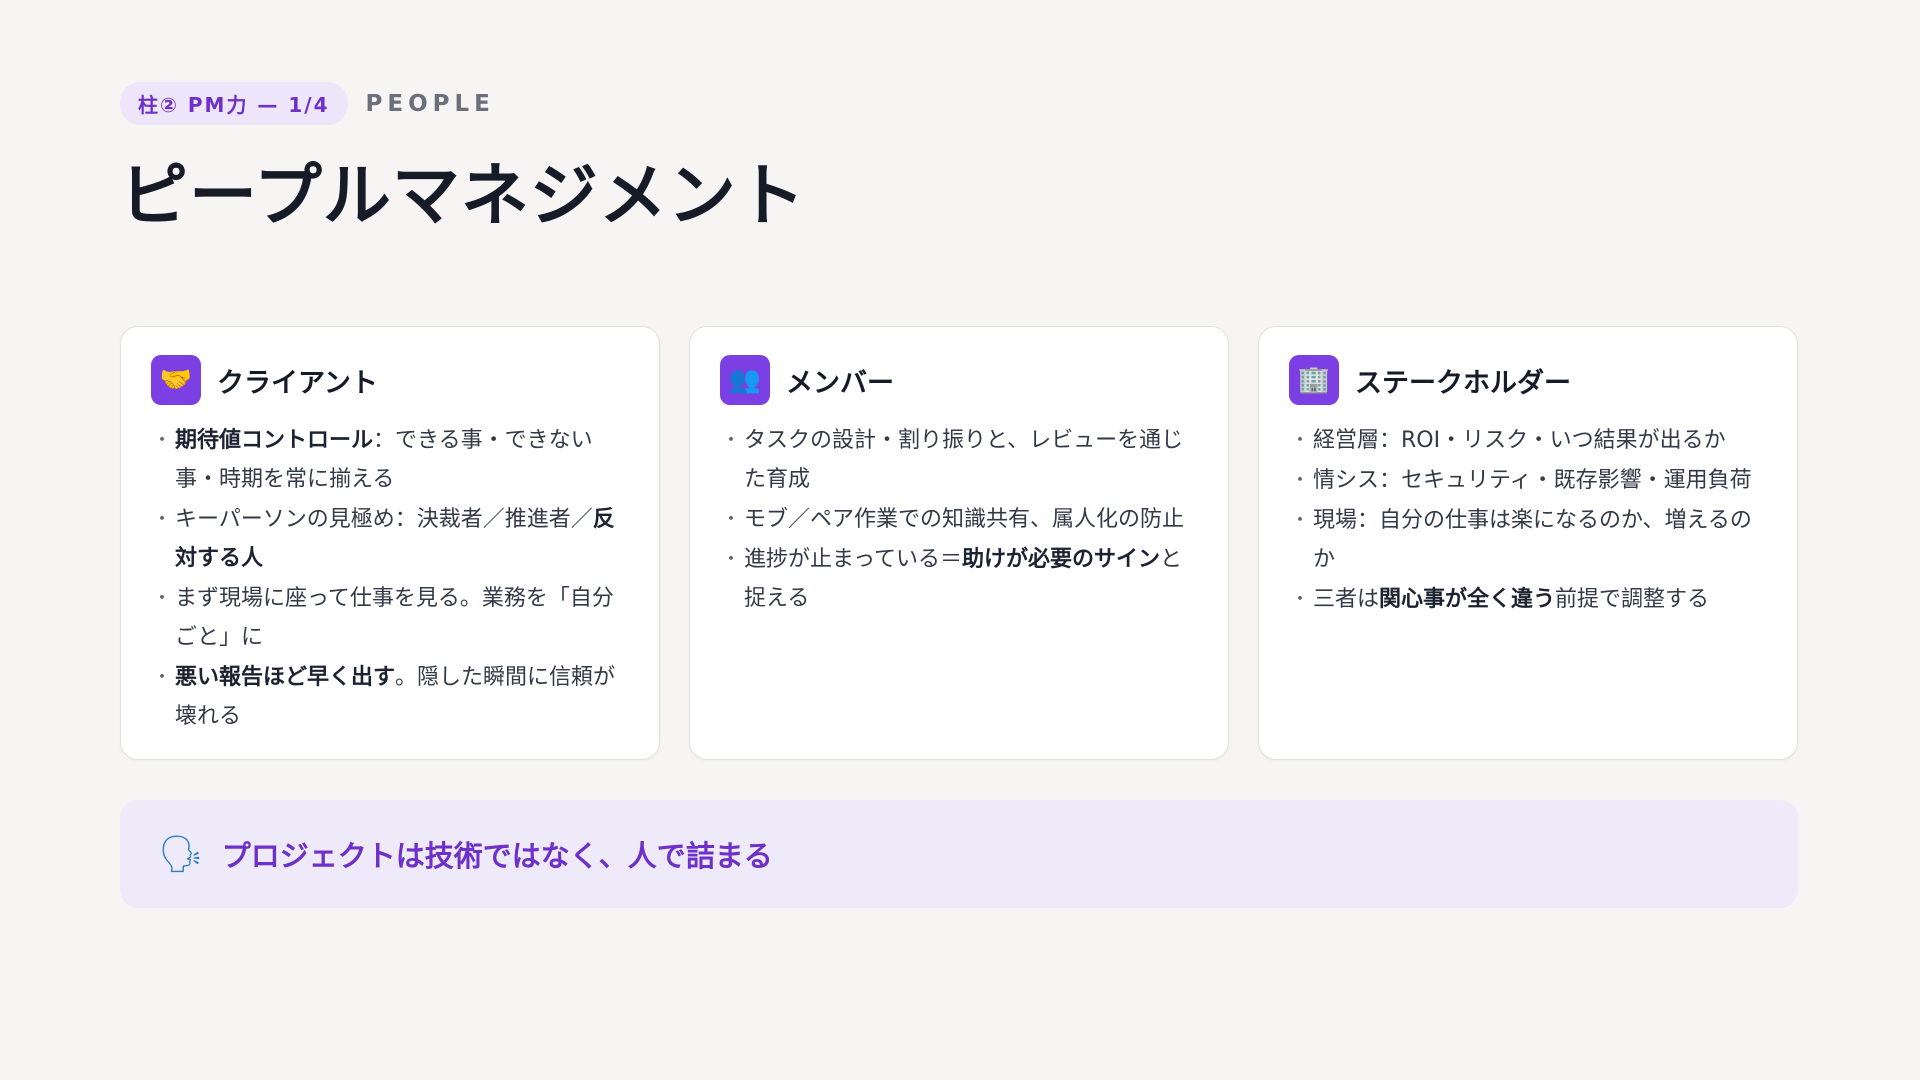  I want to click on bullet-item: 進捗が止まっている＝助けが必要のサインと捉える, so click(959, 579).